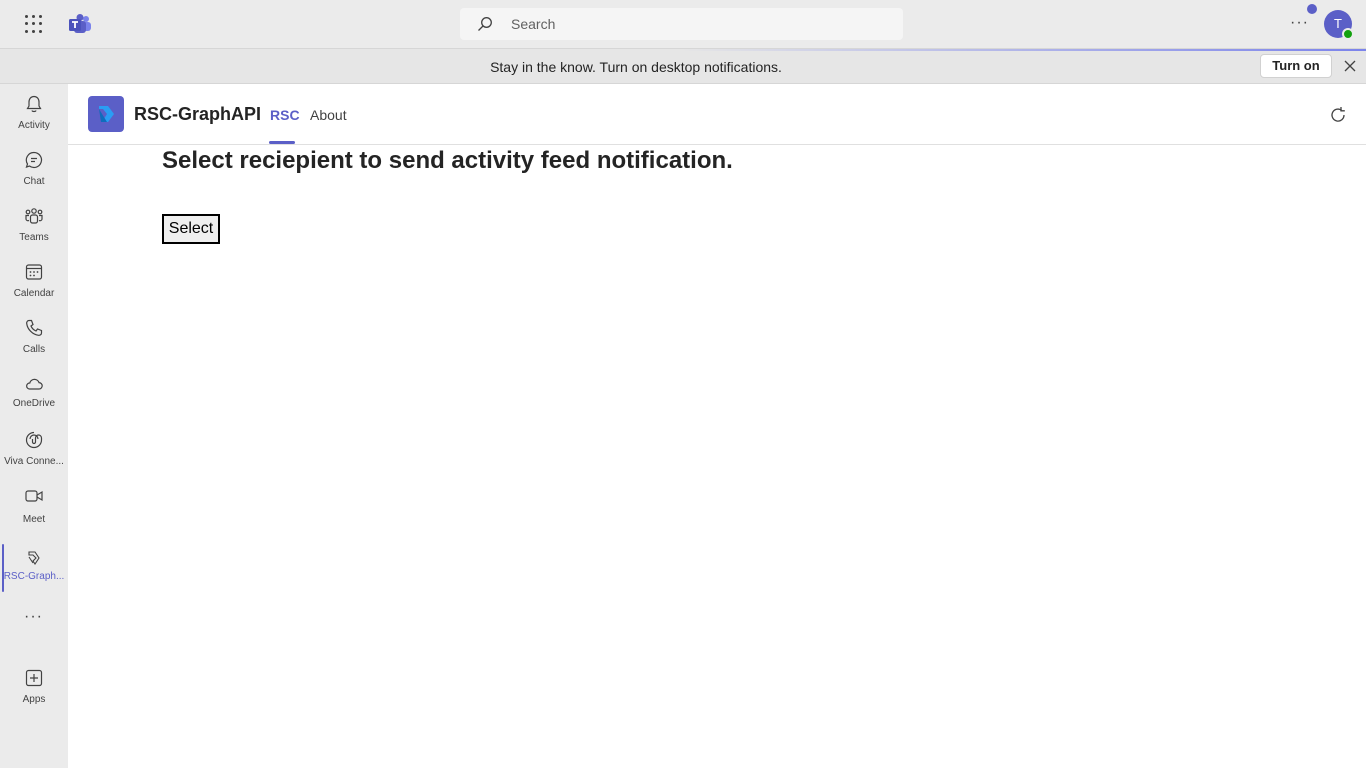  Describe the element at coordinates (34, 699) in the screenshot. I see `rail-label: Apps` at that location.